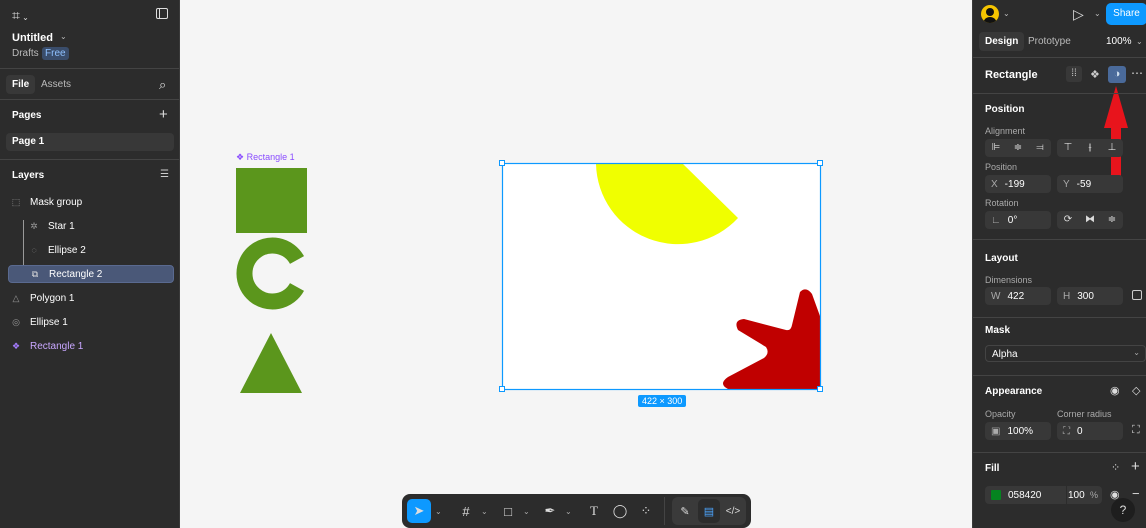 The image size is (1146, 528). I want to click on draw-mode-icon: ✎, so click(685, 511).